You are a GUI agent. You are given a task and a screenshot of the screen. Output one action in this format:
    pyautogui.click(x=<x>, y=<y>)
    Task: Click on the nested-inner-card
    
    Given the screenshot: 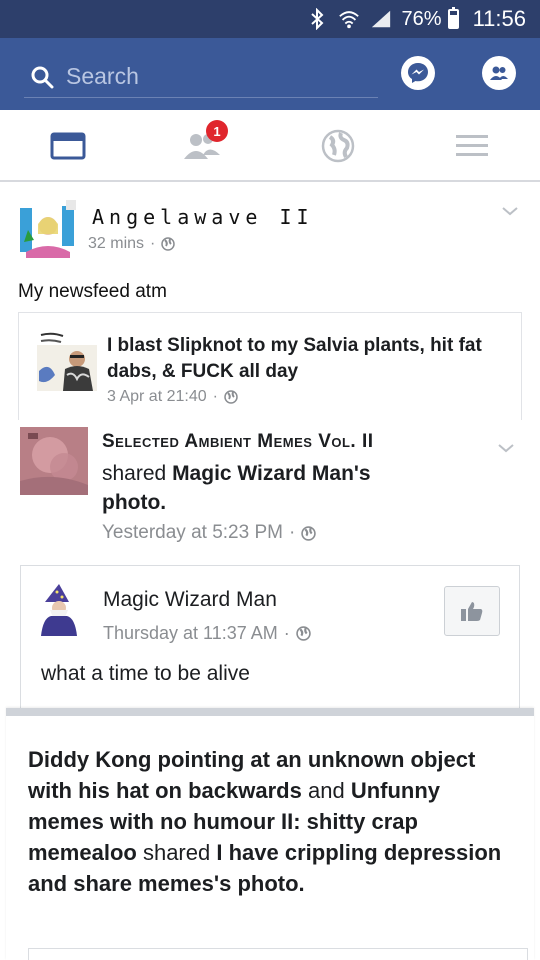 What is the action you would take?
    pyautogui.click(x=278, y=954)
    